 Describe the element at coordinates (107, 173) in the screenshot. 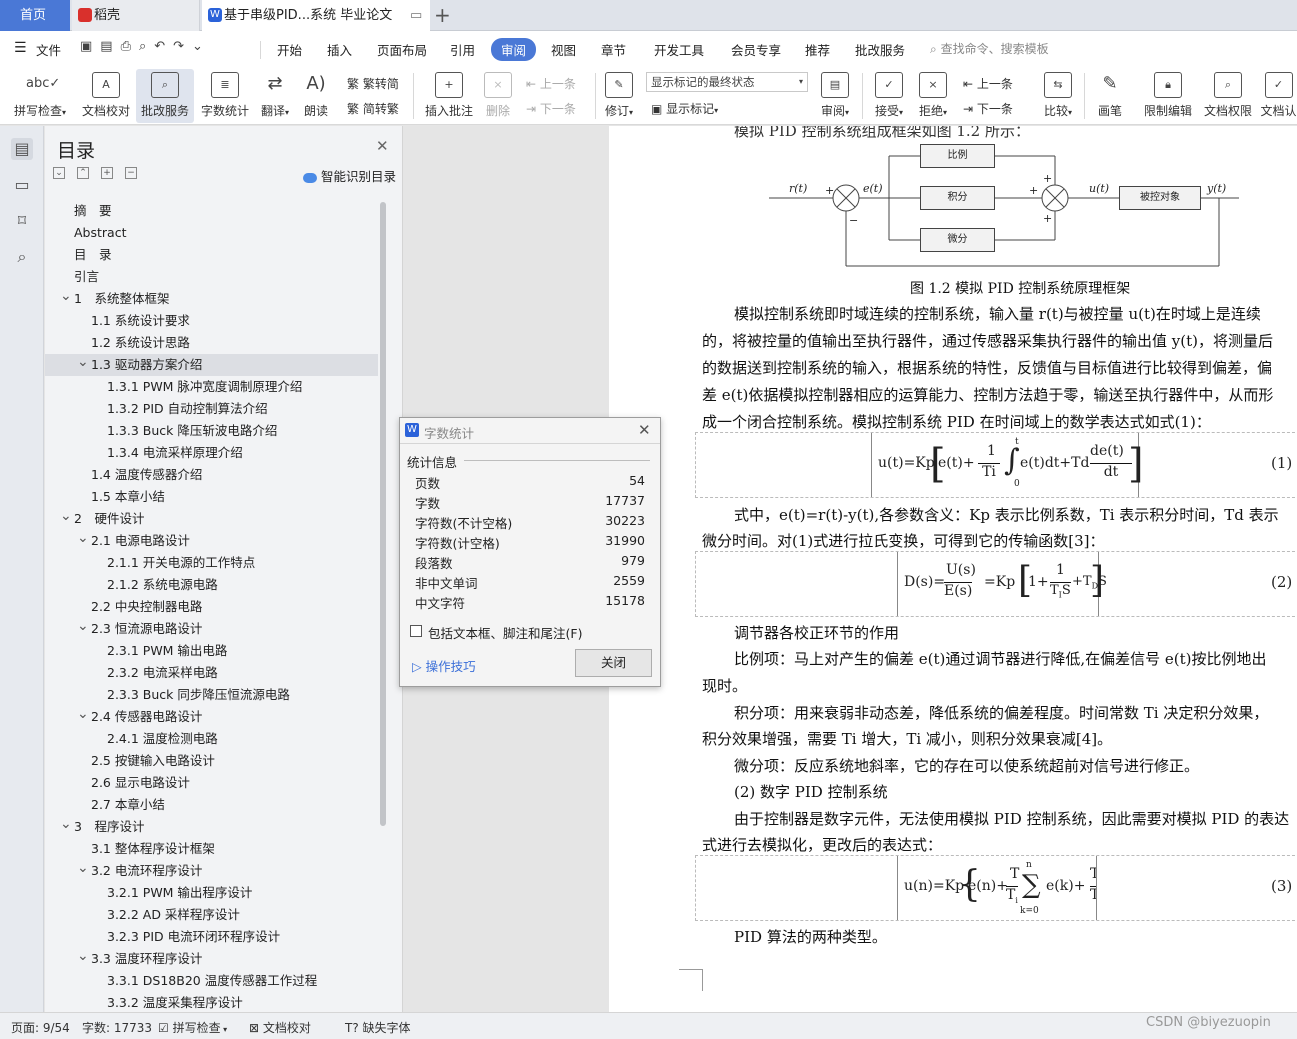

I see `add-heading-icon: +` at that location.